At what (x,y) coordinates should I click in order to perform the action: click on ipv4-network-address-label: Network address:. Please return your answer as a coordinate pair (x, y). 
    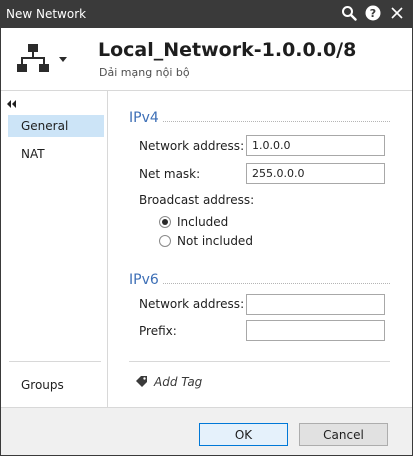
    Looking at the image, I should click on (192, 146).